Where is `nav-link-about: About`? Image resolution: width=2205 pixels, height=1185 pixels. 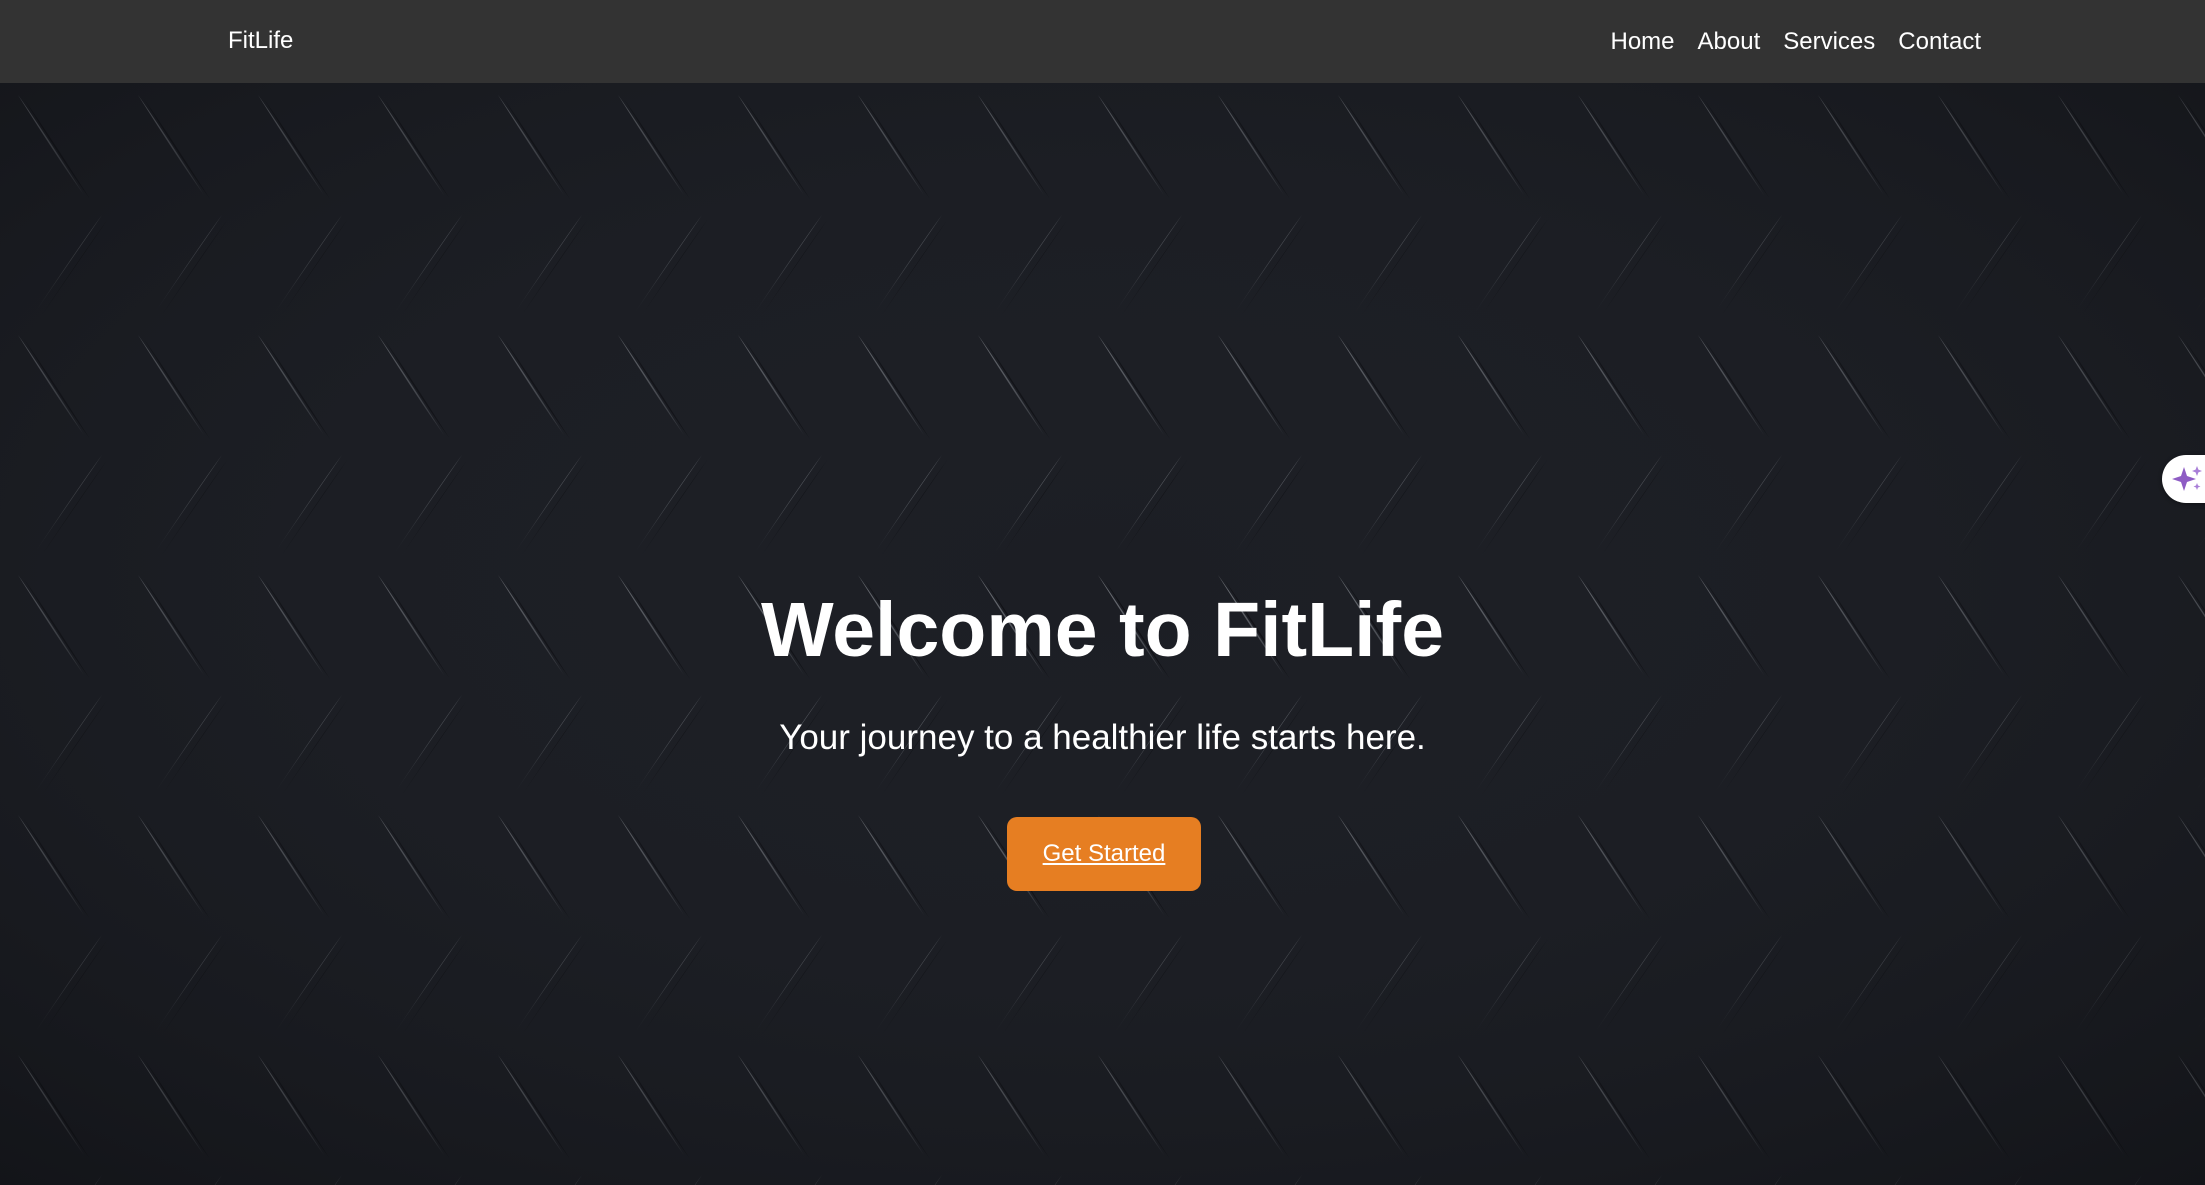
nav-link-about: About is located at coordinates (1729, 42).